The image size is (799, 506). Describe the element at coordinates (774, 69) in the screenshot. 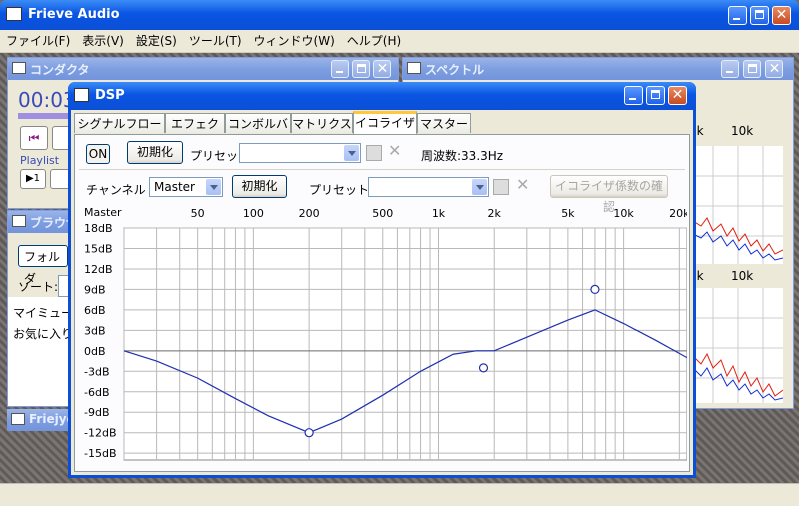

I see `spectrum-close-button: ✕` at that location.